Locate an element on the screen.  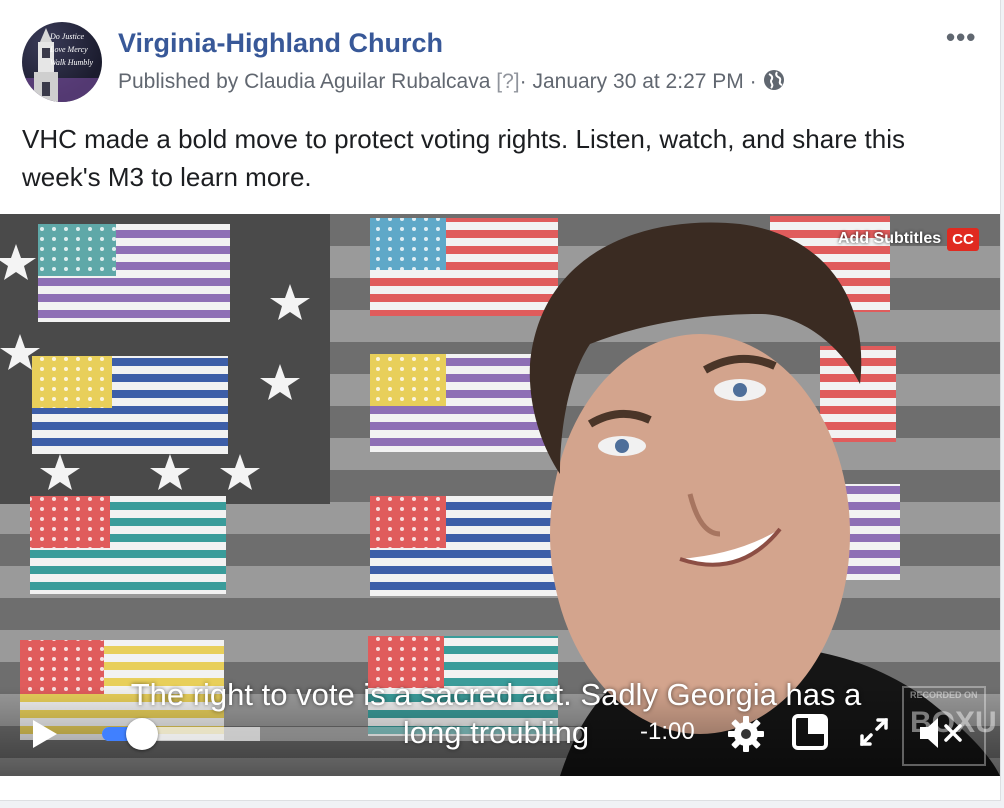
muted-speaker-icon is located at coordinates (941, 735).